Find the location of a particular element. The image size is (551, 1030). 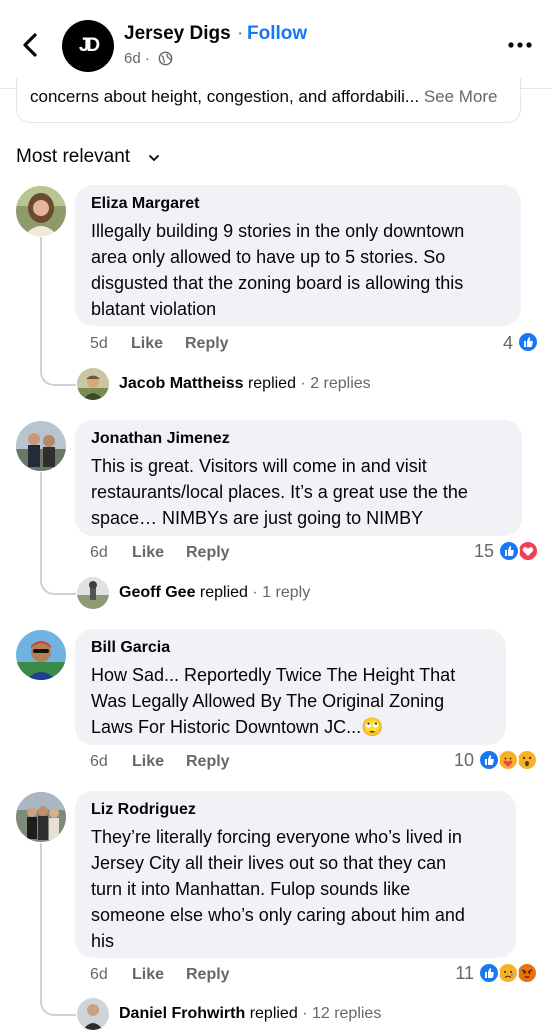

comment-author: Bill Garcia is located at coordinates (130, 648).